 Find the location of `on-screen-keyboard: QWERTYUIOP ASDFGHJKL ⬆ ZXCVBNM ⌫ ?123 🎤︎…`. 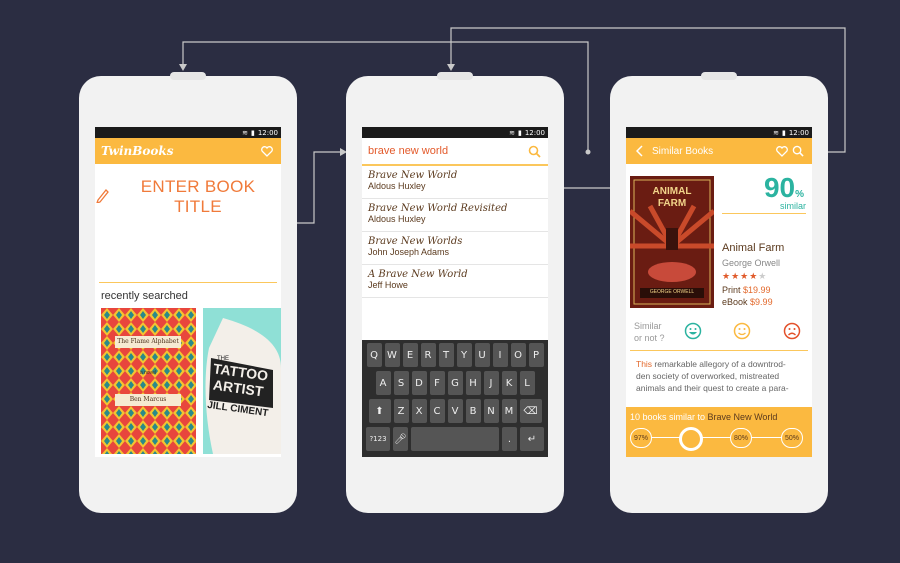

on-screen-keyboard: QWERTYUIOP ASDFGHJKL ⬆ ZXCVBNM ⌫ ?123 🎤︎… is located at coordinates (455, 398).